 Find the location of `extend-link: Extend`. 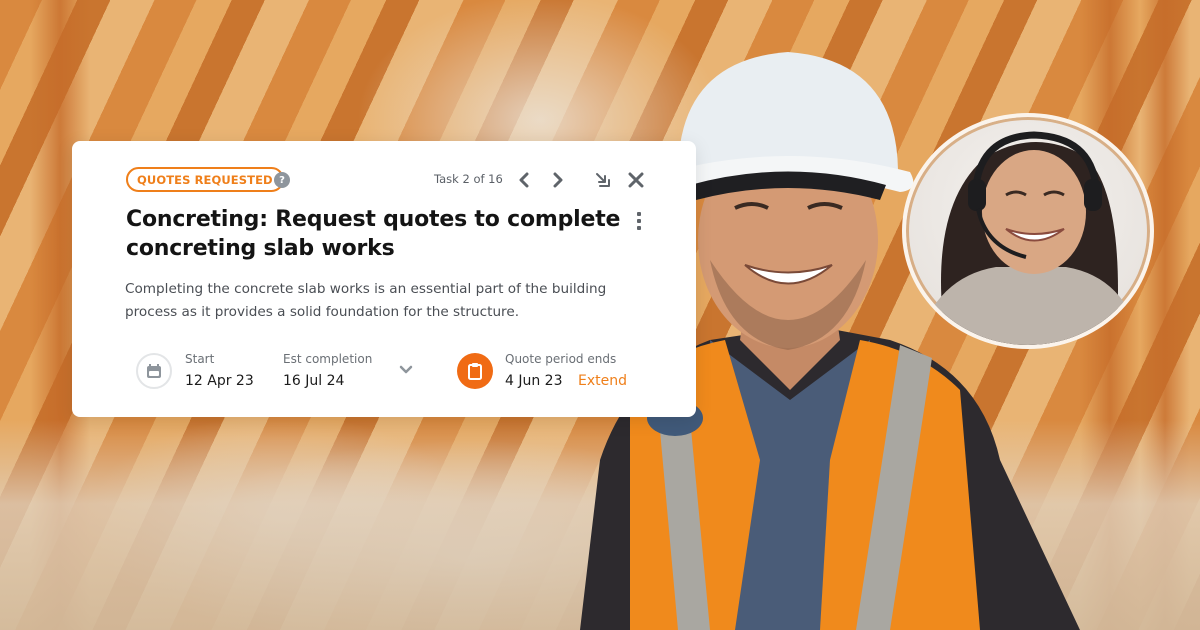

extend-link: Extend is located at coordinates (602, 381).